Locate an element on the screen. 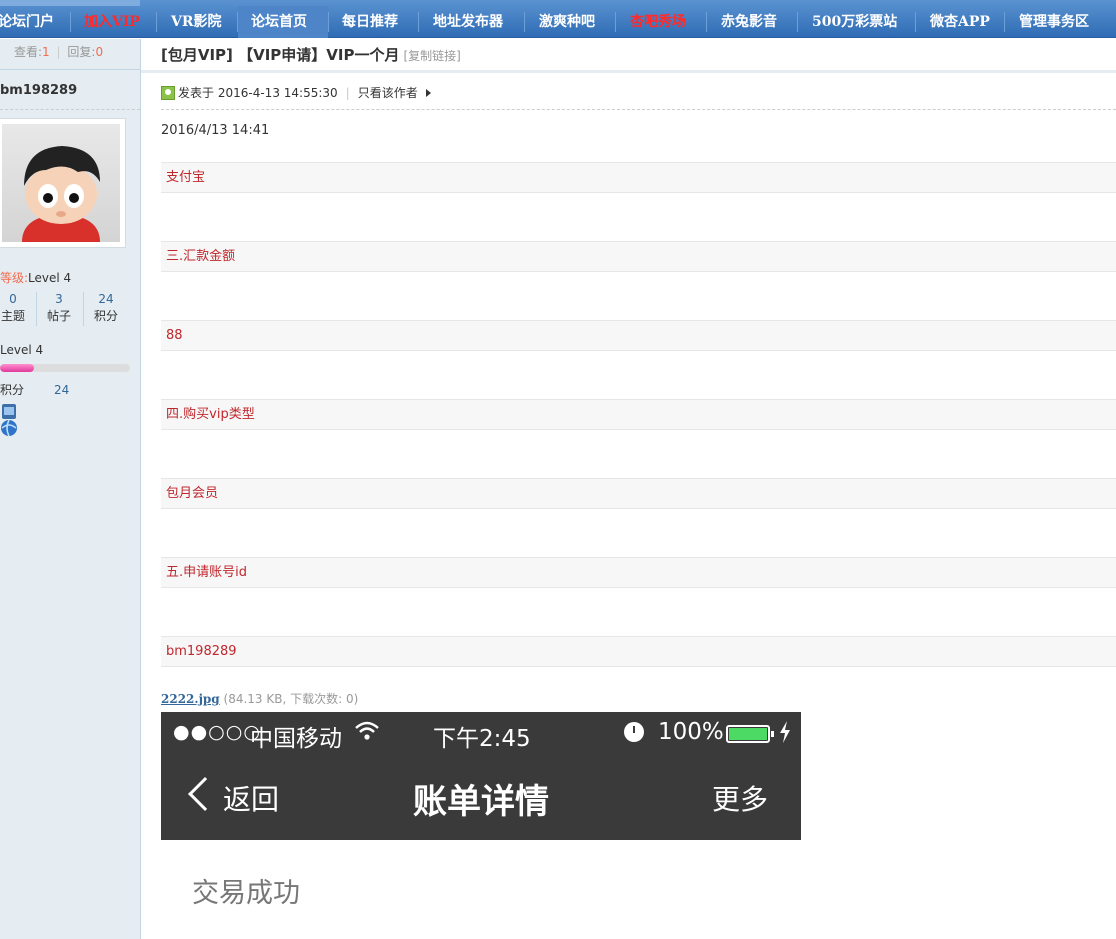  battery-level-fill is located at coordinates (748, 734).